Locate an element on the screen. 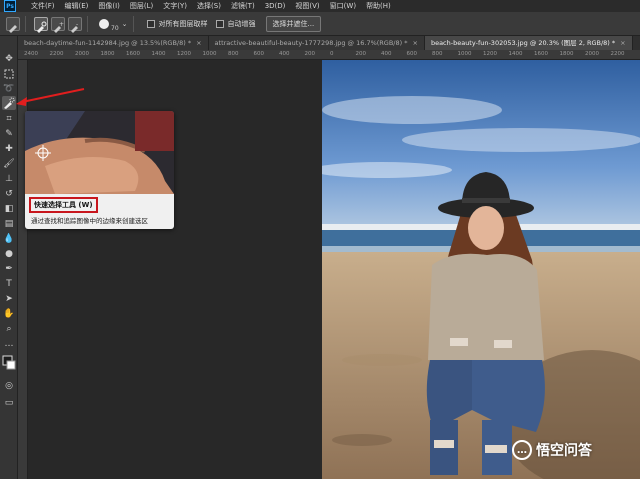  gradient-icon: ▤ is located at coordinates (9, 224).